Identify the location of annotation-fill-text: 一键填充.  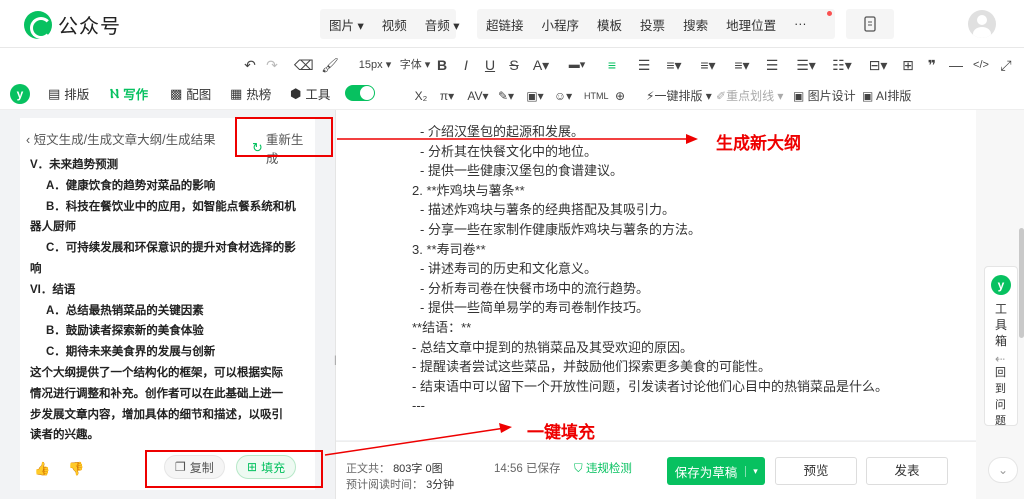
(561, 432).